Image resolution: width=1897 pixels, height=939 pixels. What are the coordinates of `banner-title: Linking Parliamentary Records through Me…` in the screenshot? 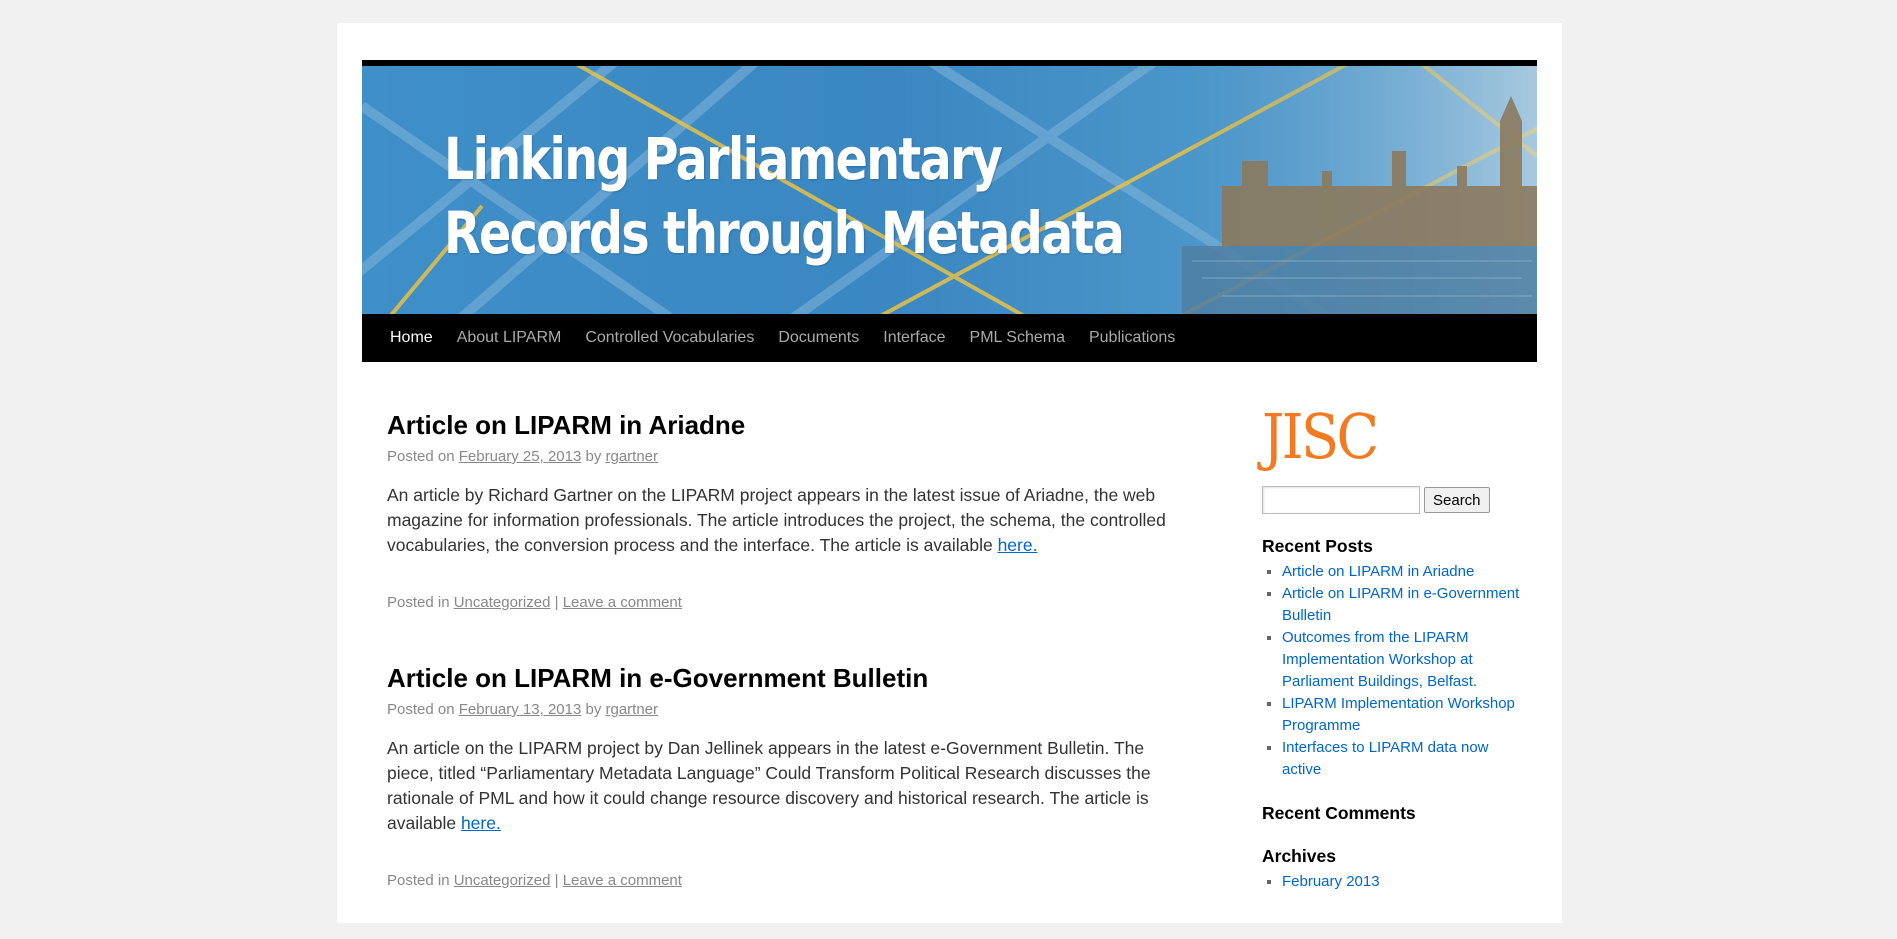 It's located at (784, 196).